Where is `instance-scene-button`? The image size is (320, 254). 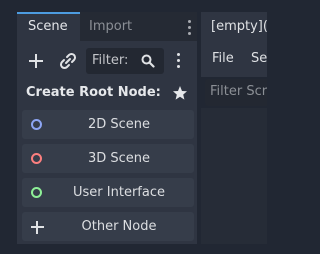
instance-scene-button is located at coordinates (68, 61).